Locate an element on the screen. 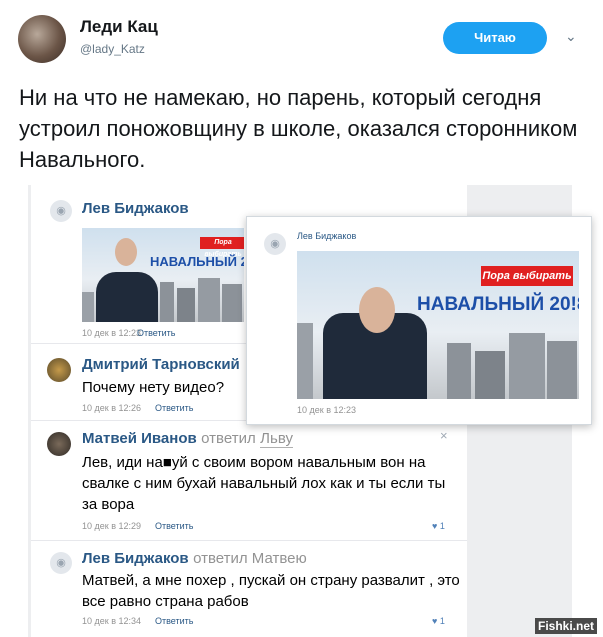  banner-title: НАВАЛЬНЫЙ 20 is located at coordinates (197, 261).